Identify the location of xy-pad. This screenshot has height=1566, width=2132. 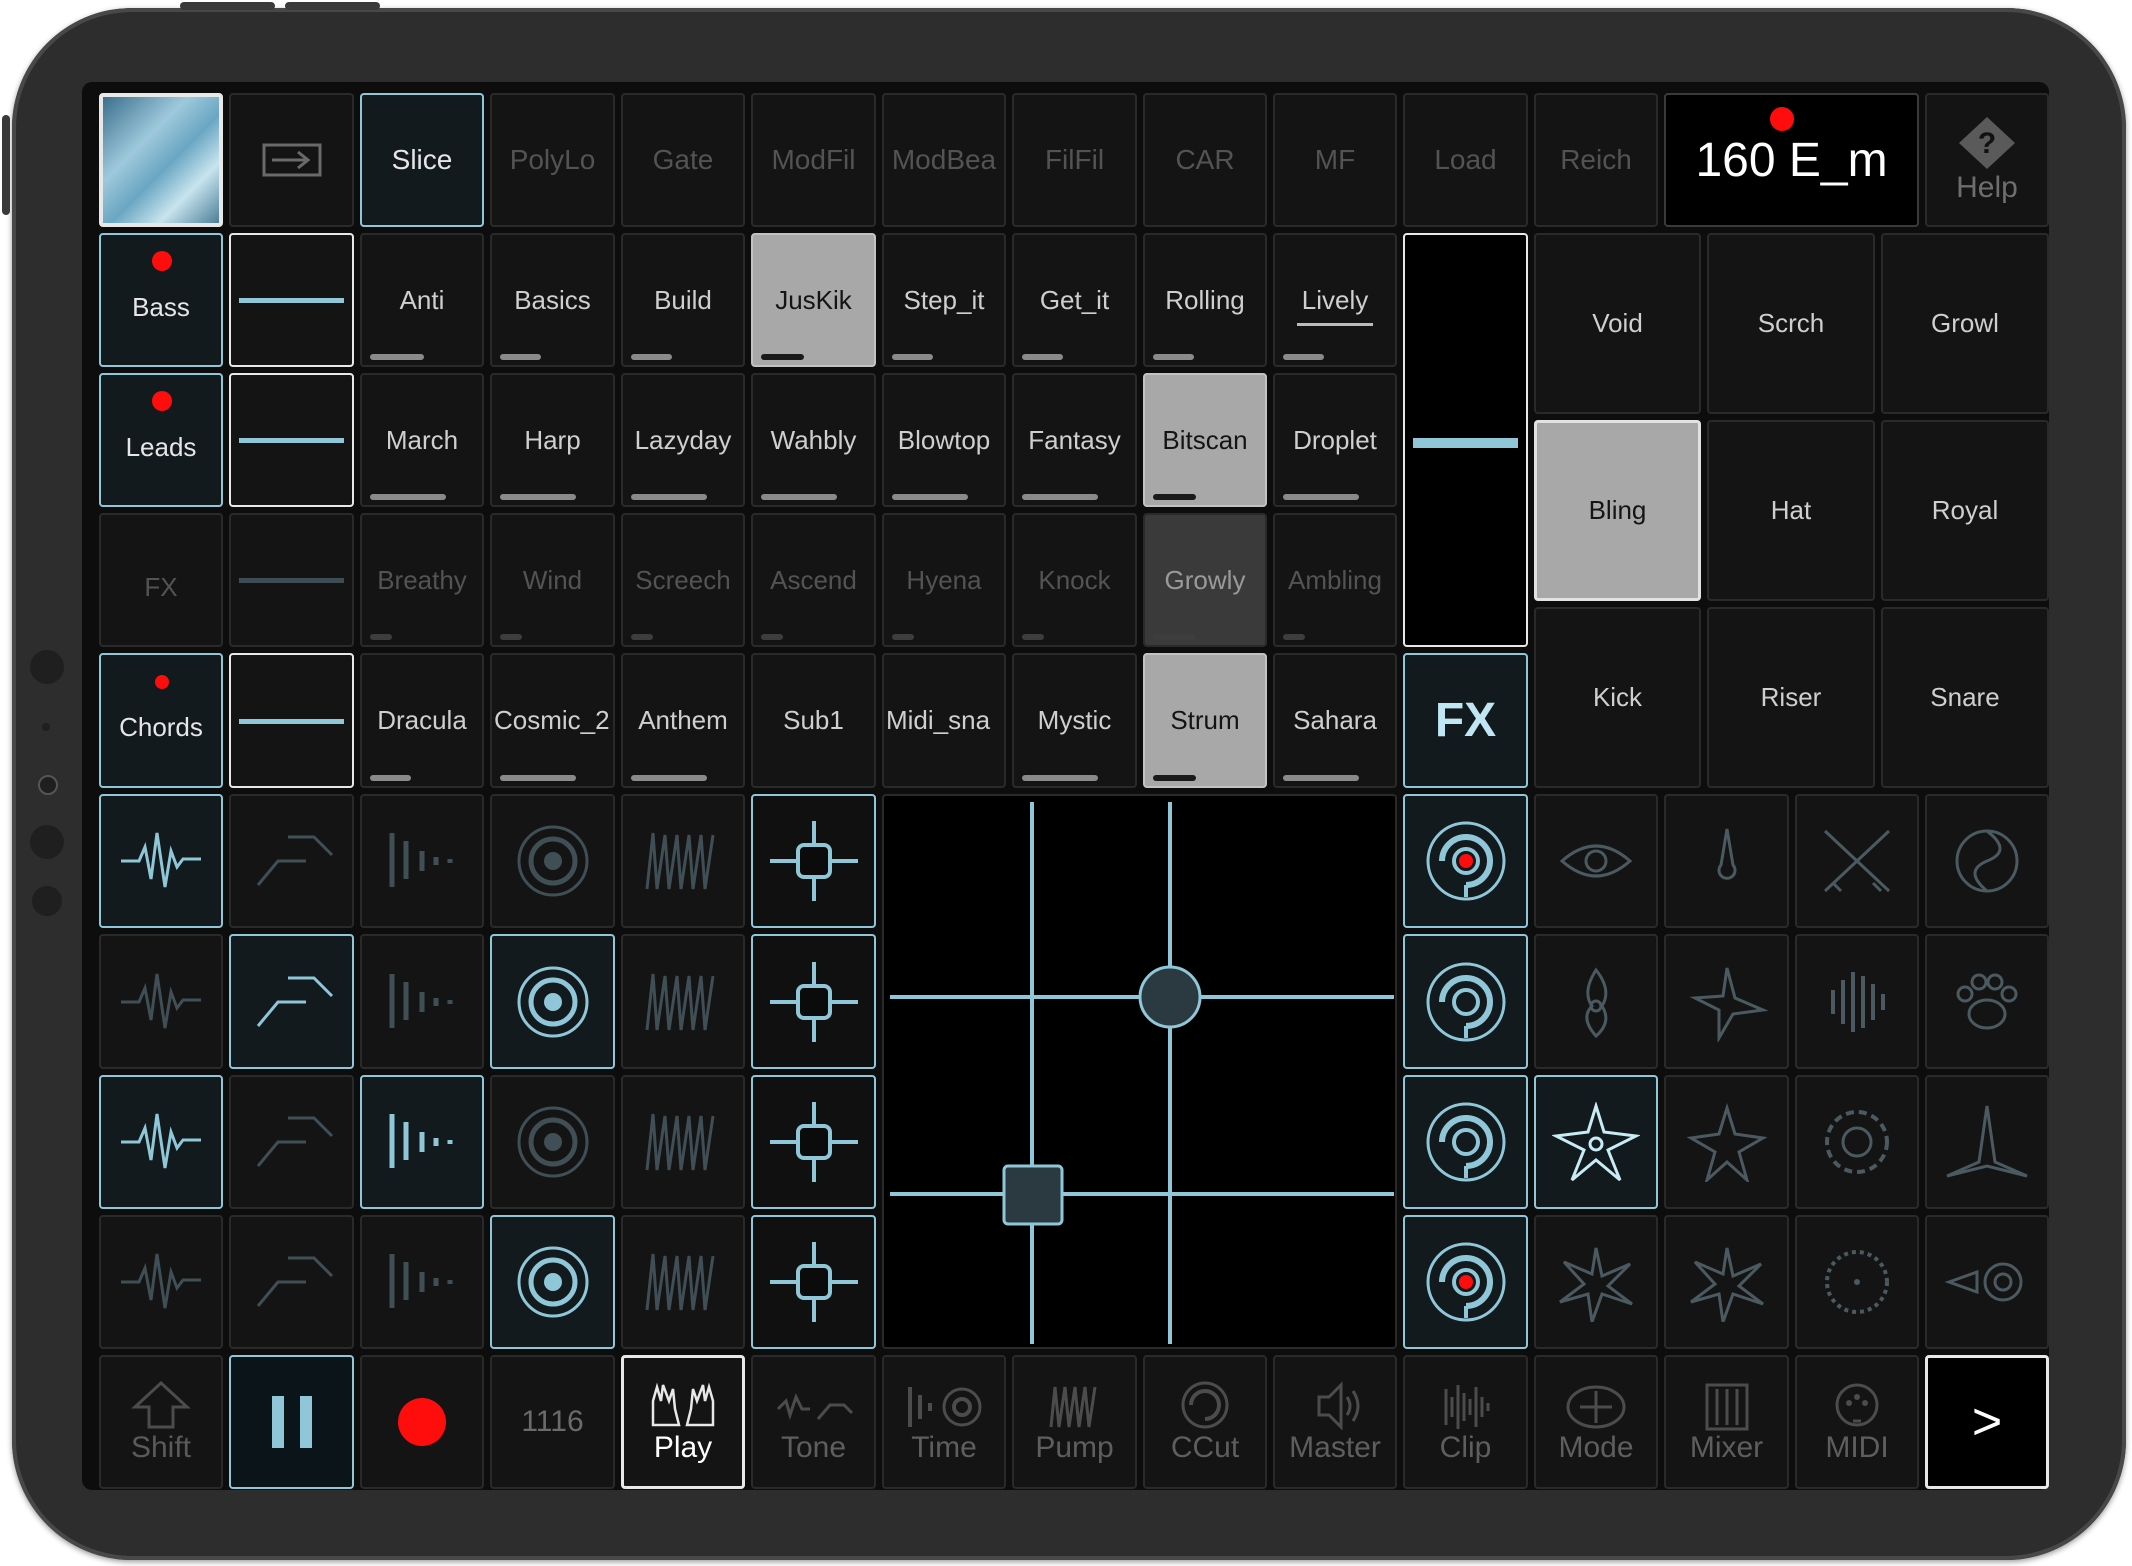
(1139, 1071).